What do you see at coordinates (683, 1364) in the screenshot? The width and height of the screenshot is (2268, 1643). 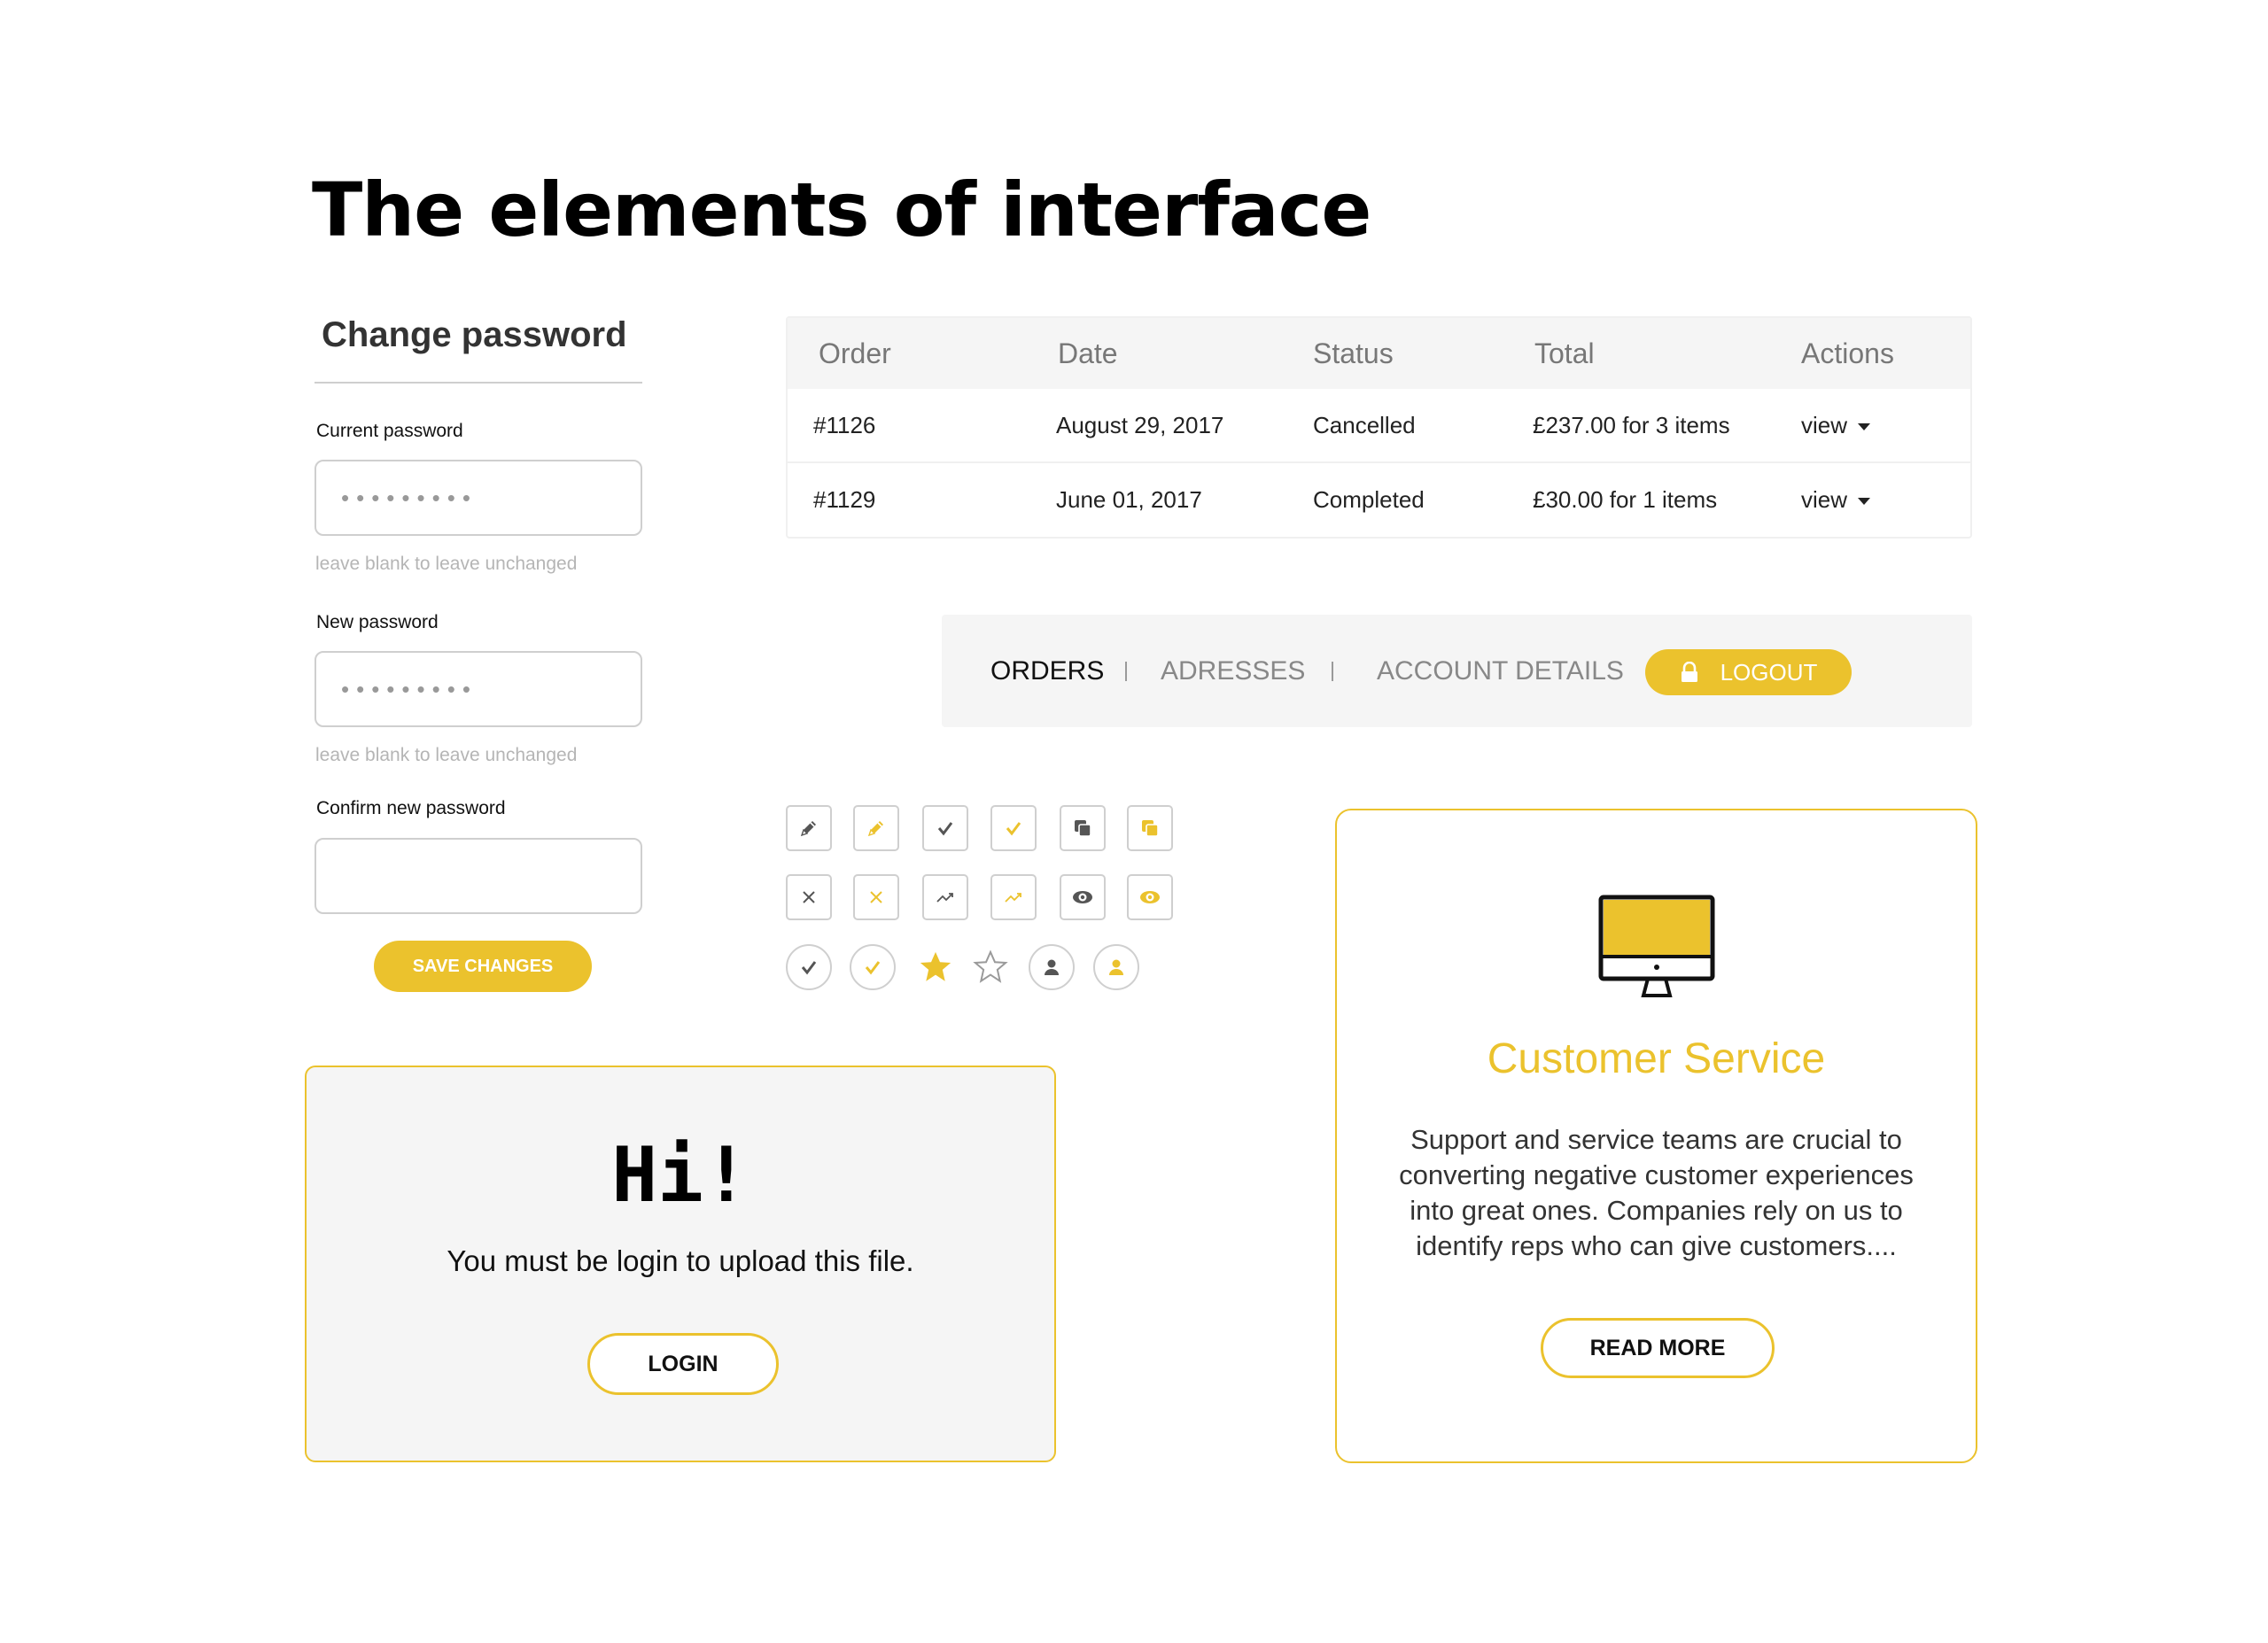 I see `login-button: LOGIN` at bounding box center [683, 1364].